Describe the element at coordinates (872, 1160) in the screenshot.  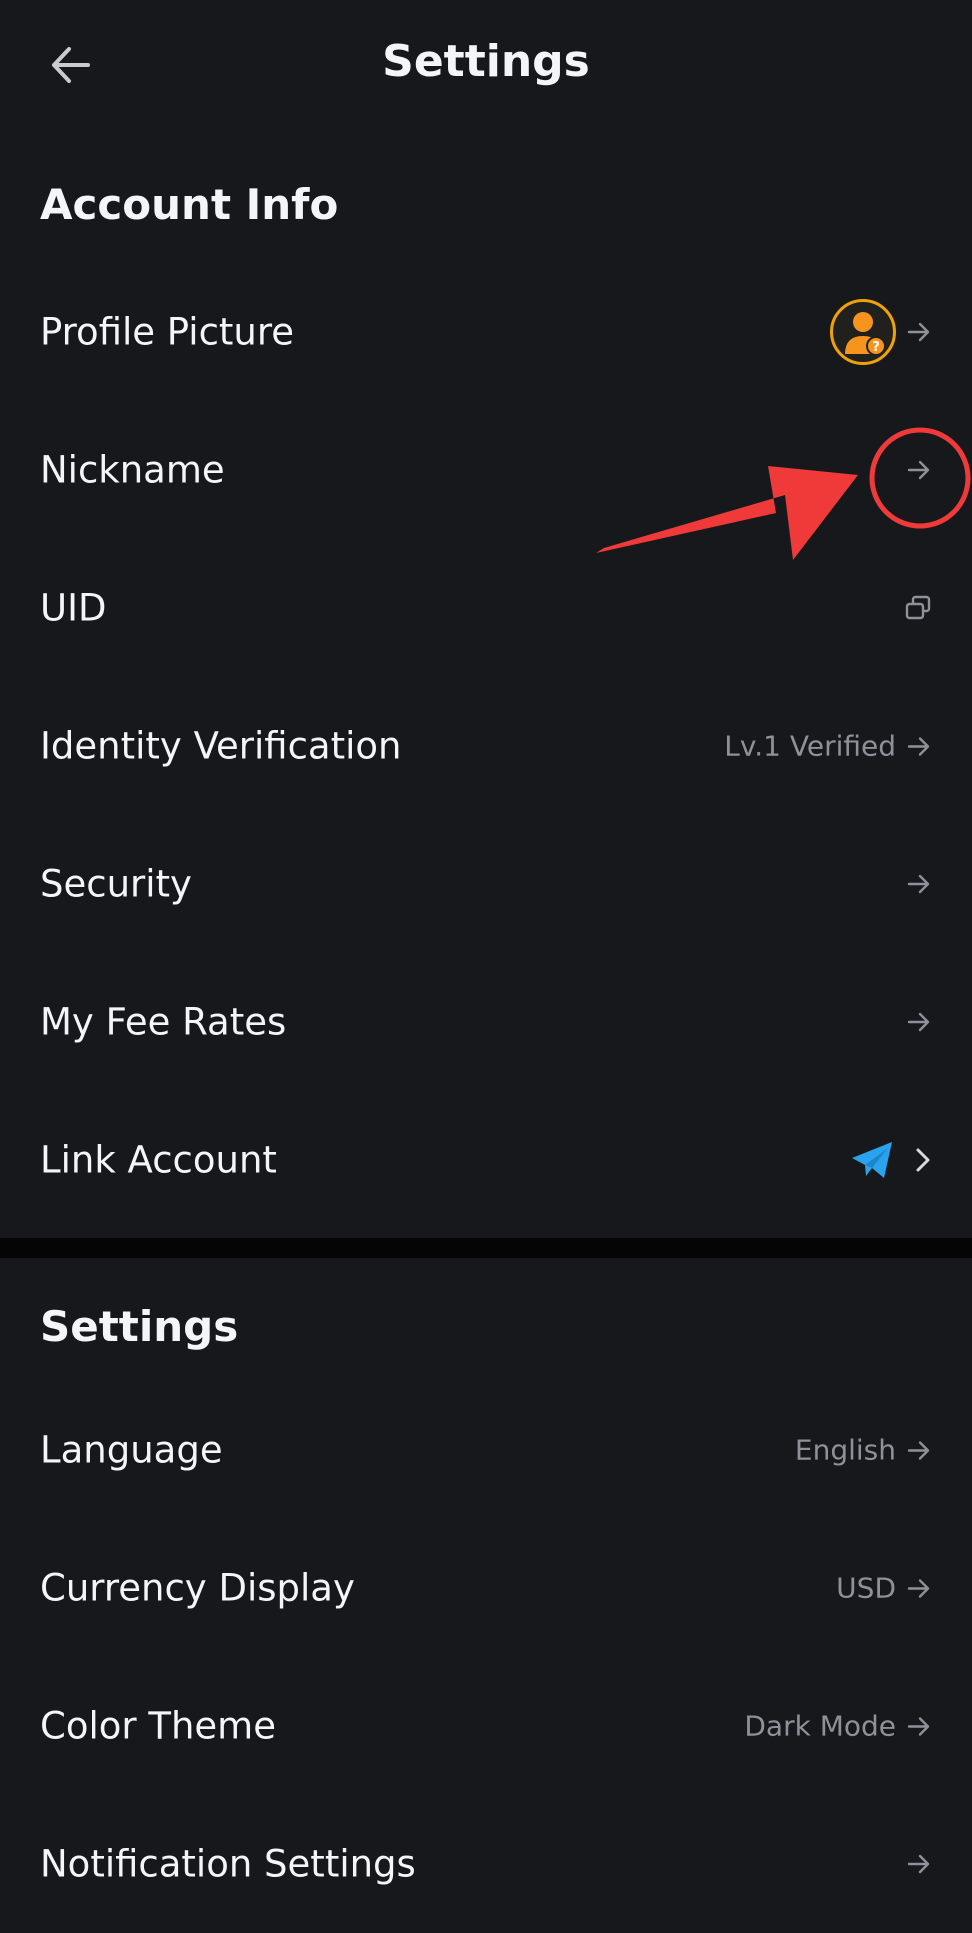
I see `telegram-icon` at that location.